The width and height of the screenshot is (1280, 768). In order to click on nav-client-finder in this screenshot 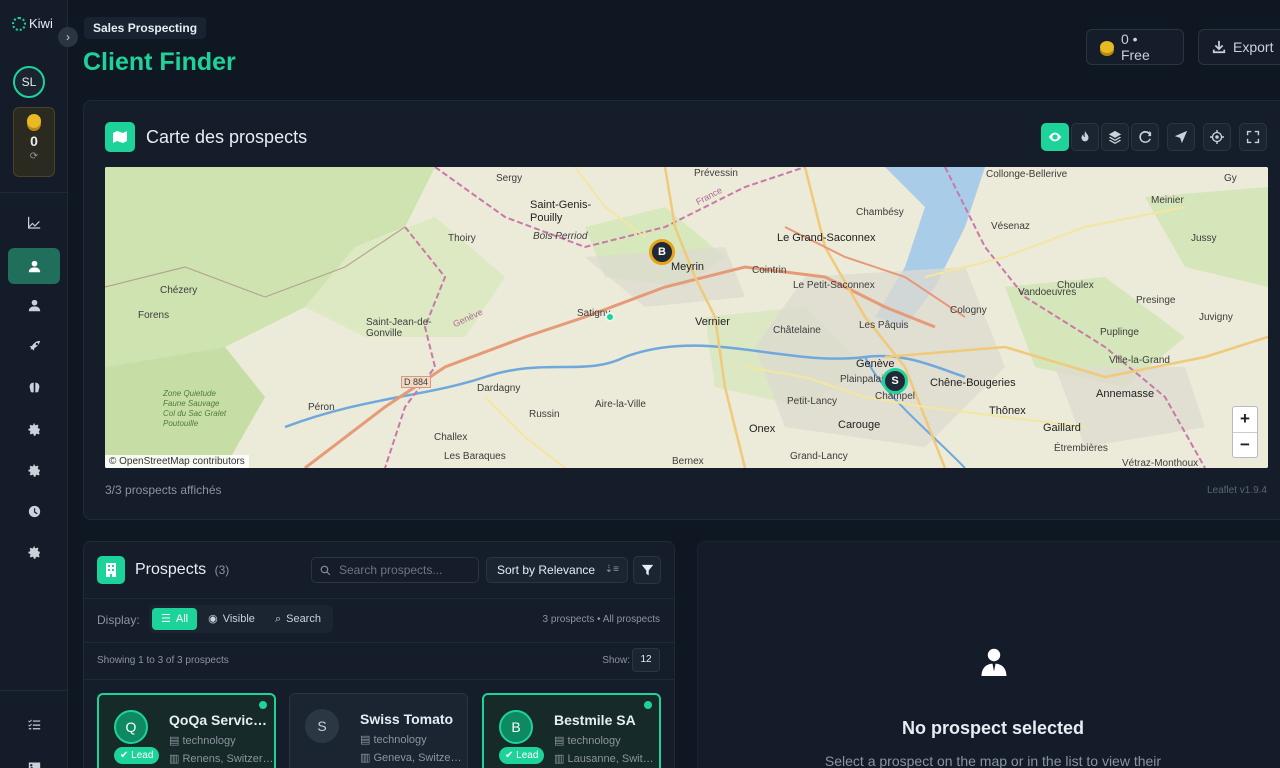, I will do `click(34, 266)`.